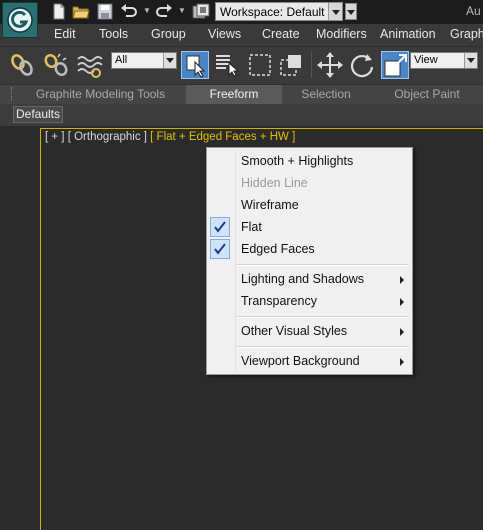  I want to click on select-object-button, so click(195, 65).